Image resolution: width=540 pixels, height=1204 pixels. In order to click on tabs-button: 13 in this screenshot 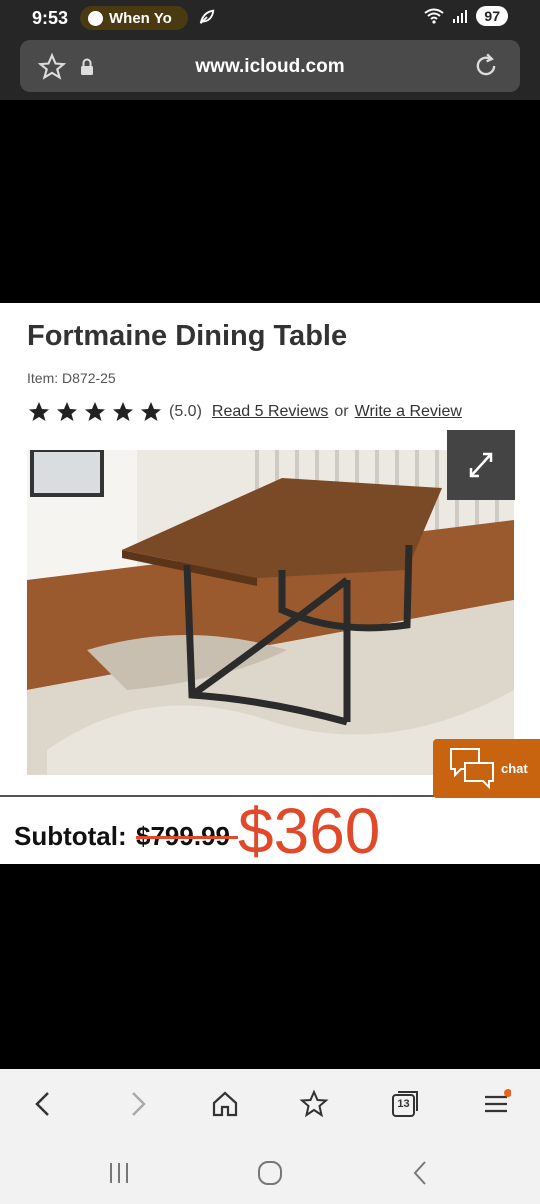, I will do `click(405, 1104)`.